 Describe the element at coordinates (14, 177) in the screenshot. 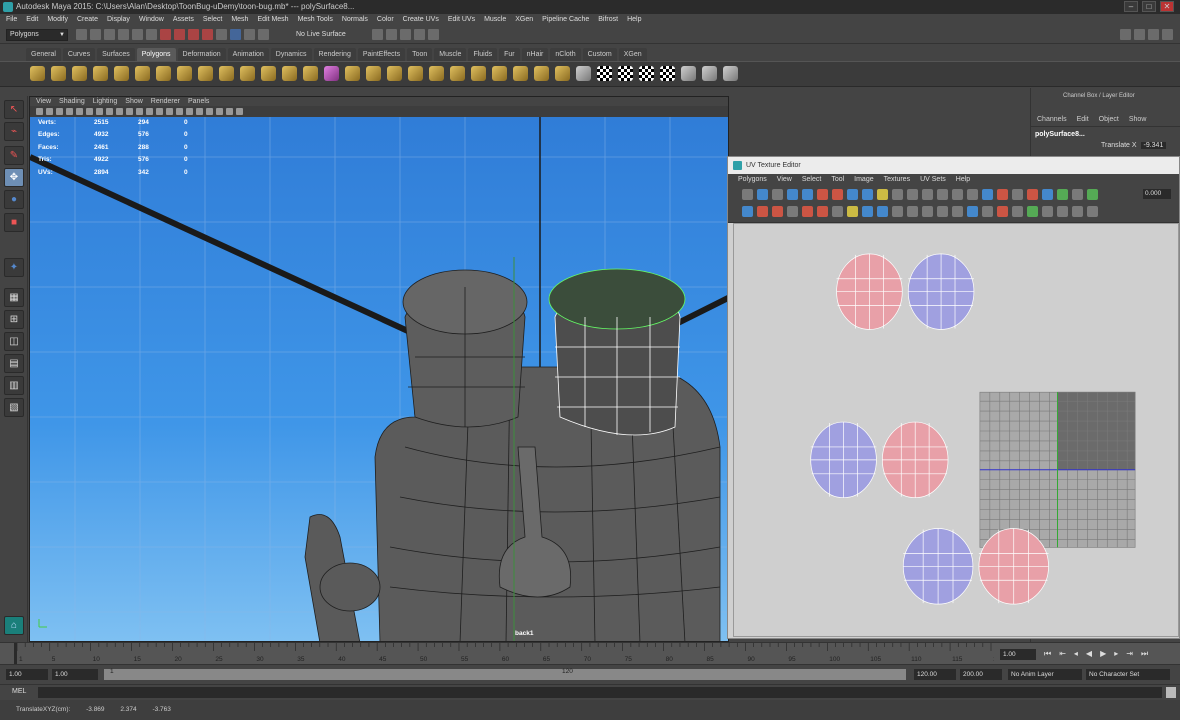

I see `move-tool-icon: ✥` at that location.